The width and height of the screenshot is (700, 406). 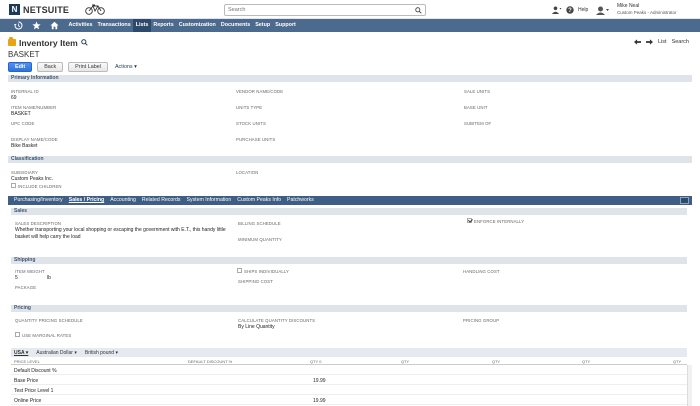 What do you see at coordinates (405, 361) in the screenshot?
I see `column-qty-1: QTY` at bounding box center [405, 361].